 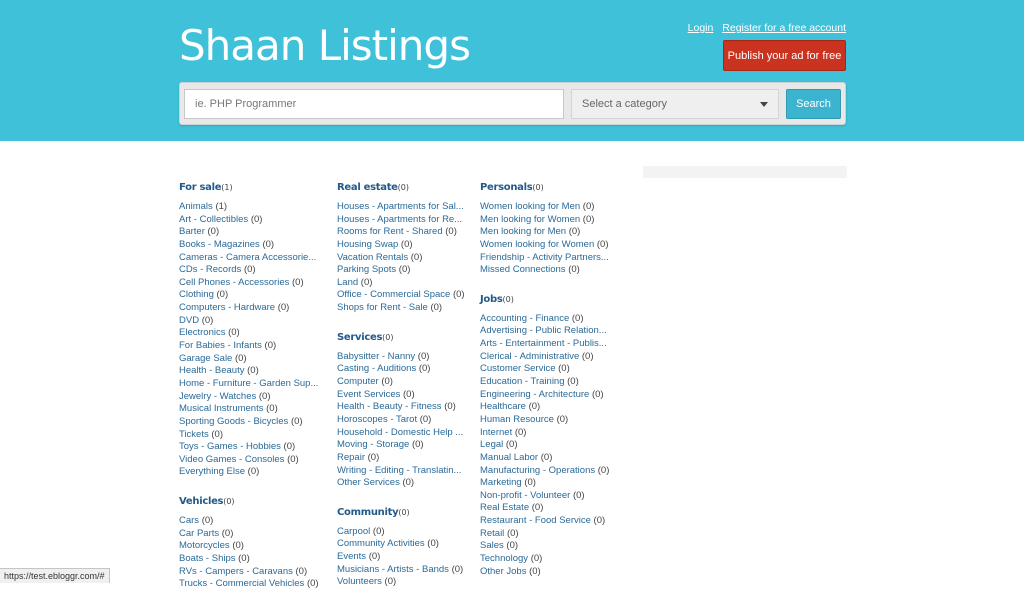 What do you see at coordinates (376, 356) in the screenshot?
I see `subcategory-link: Babysitter - Nanny` at bounding box center [376, 356].